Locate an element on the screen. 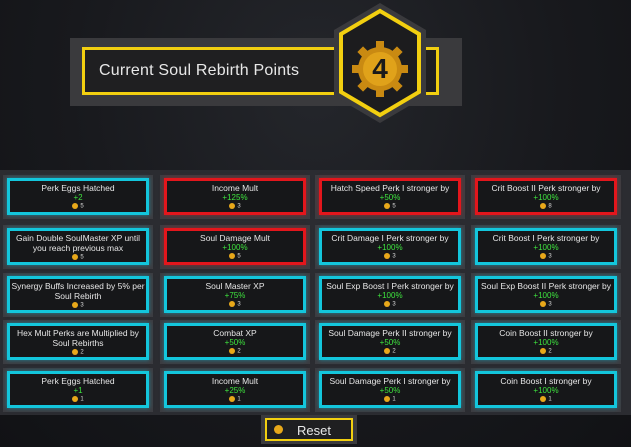  perk-cost-value: 8 is located at coordinates (550, 206).